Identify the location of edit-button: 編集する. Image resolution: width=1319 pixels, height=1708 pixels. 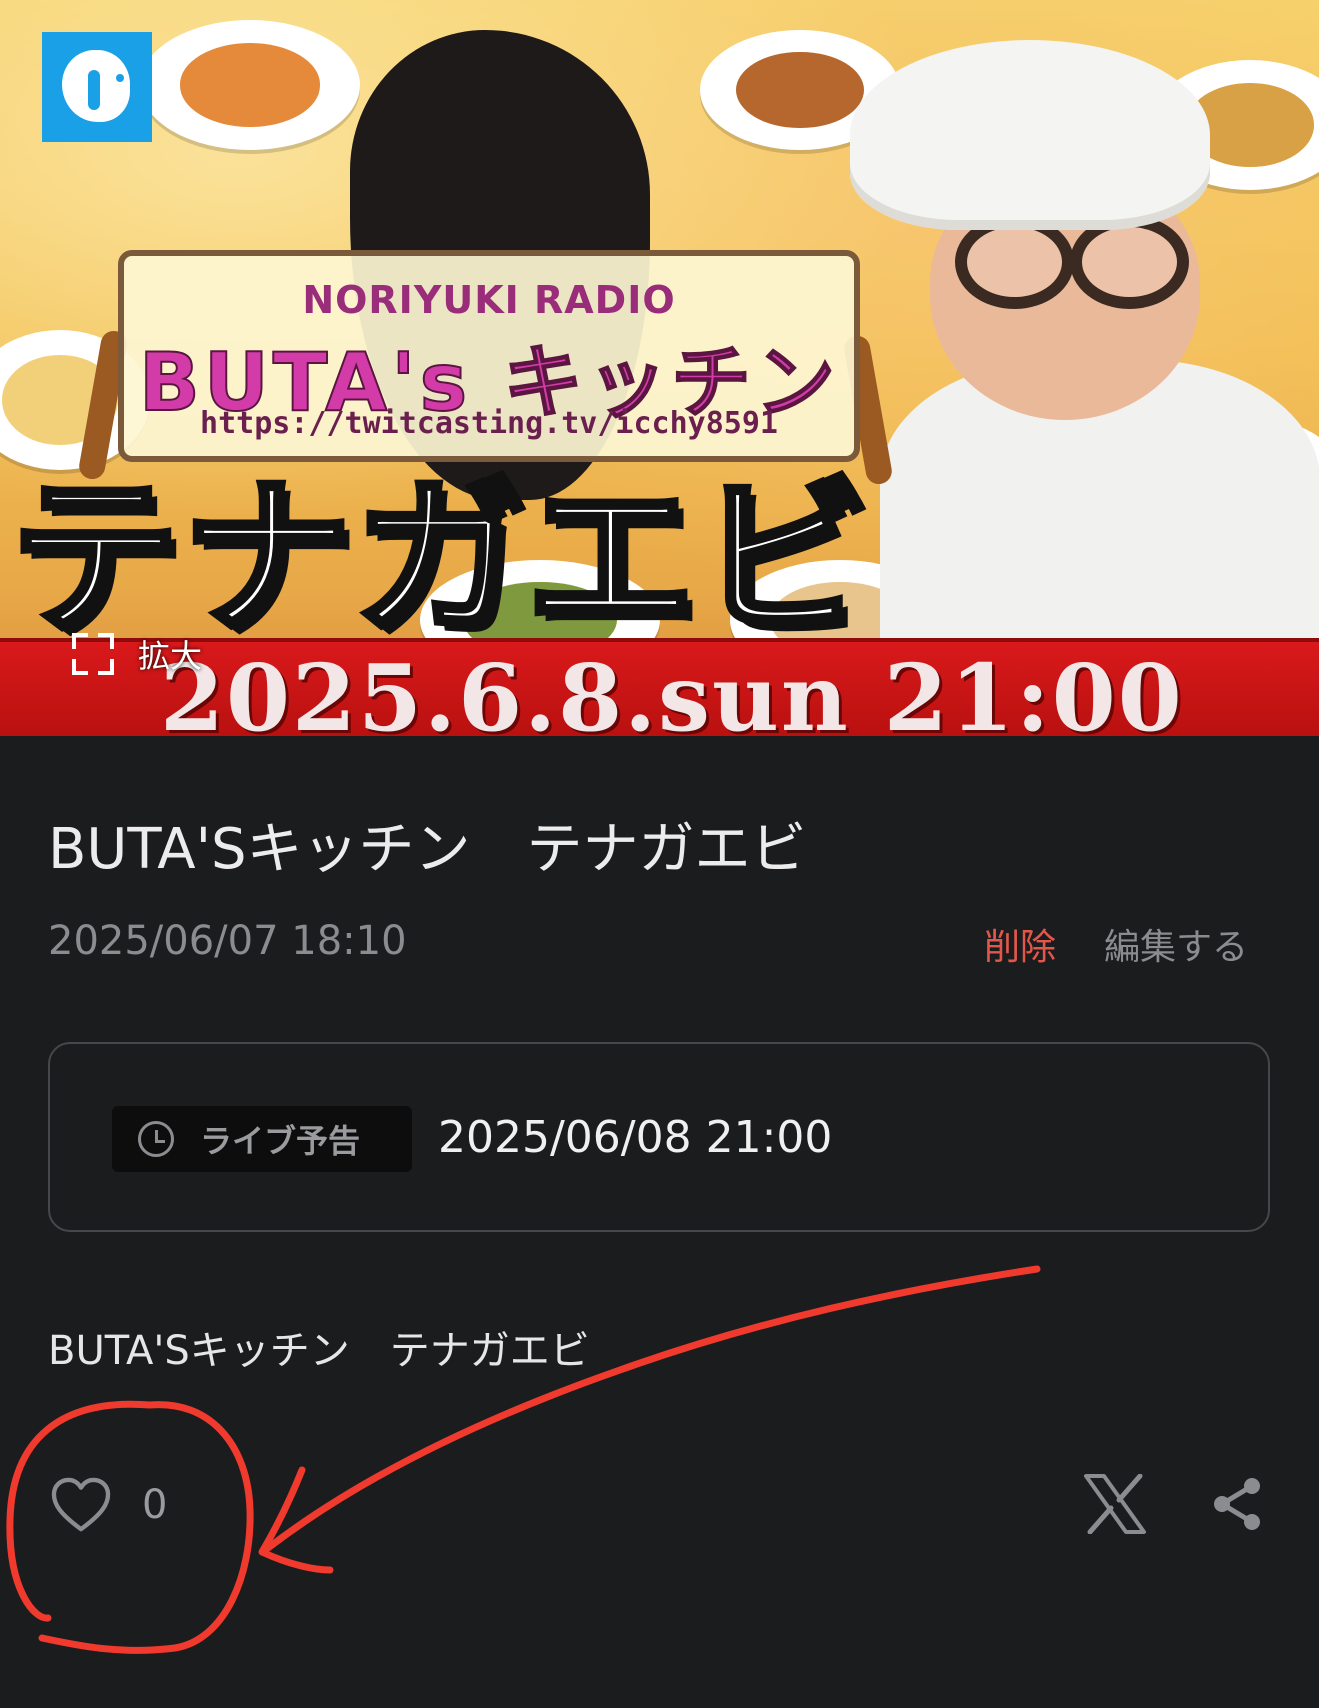
(1176, 944).